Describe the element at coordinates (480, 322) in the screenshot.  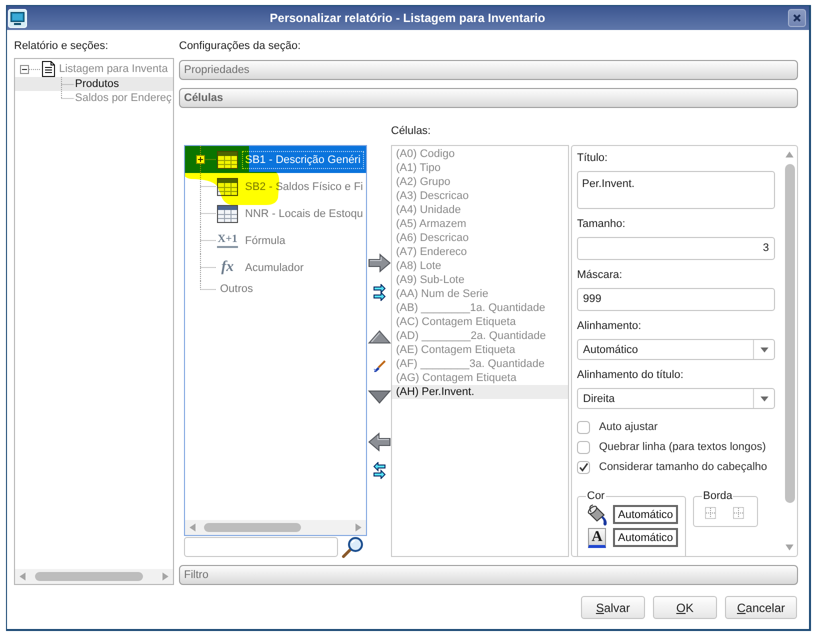
I see `list-item: (AC) Contagem Etiqueta` at that location.